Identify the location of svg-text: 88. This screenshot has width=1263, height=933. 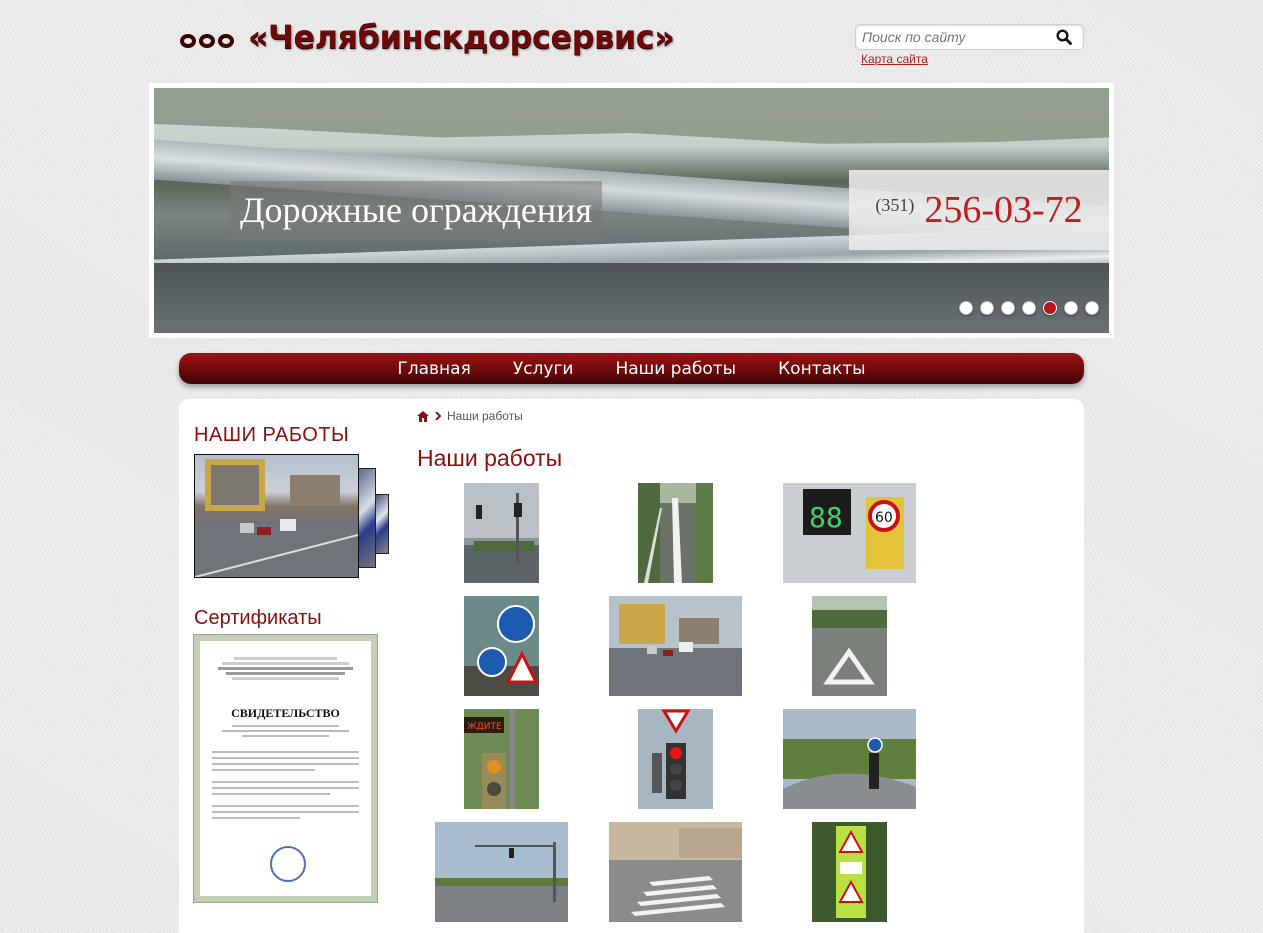
(826, 517).